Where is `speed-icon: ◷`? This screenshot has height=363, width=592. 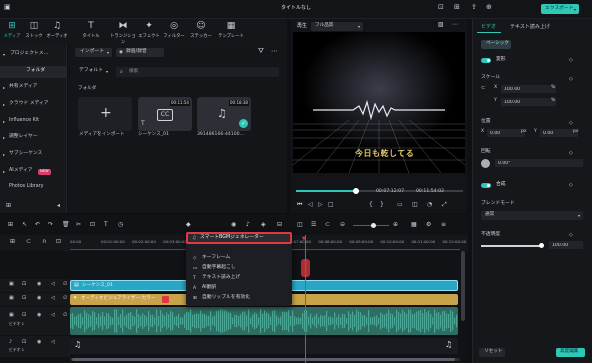
speed-icon: ◷ is located at coordinates (120, 225).